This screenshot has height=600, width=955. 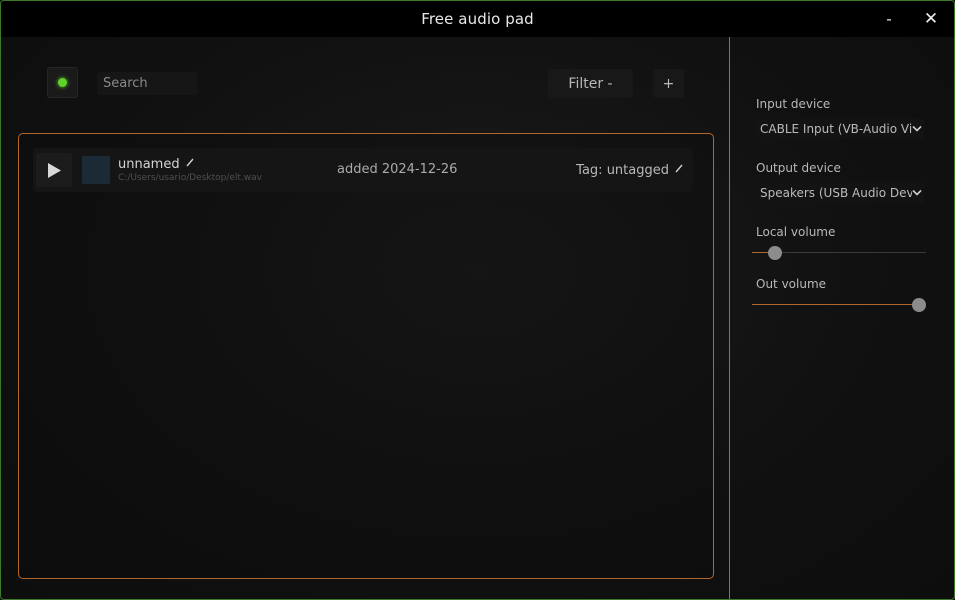 I want to click on play-button, so click(x=54, y=170).